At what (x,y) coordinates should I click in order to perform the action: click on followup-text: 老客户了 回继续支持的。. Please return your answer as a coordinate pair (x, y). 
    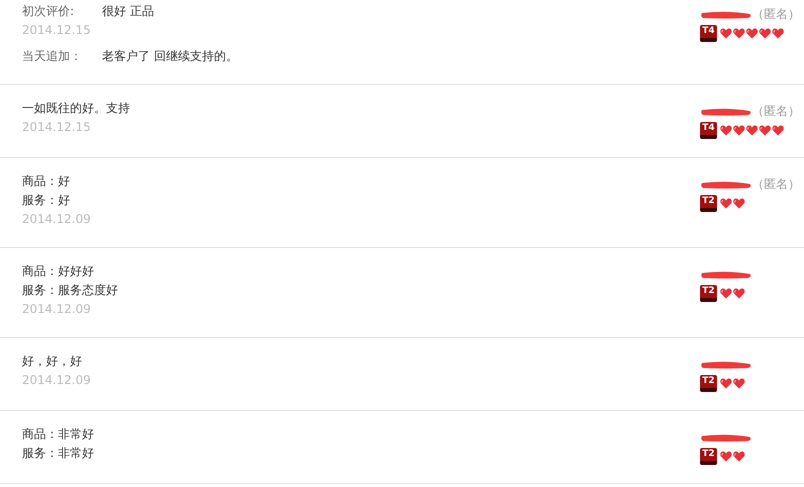
    Looking at the image, I should click on (170, 56).